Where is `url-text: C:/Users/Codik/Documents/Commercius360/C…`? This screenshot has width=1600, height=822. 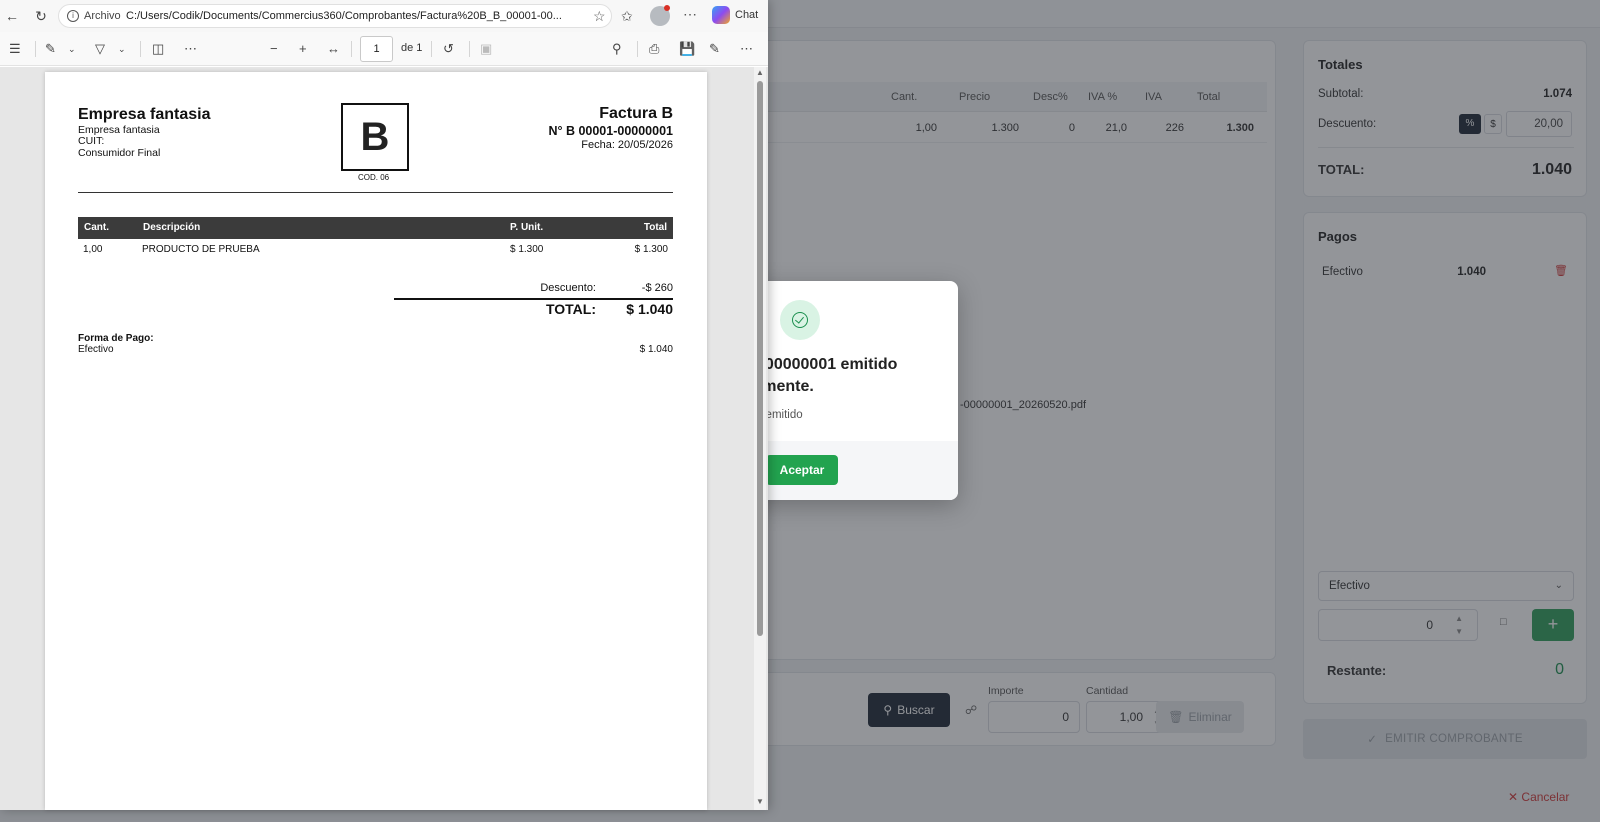 url-text: C:/Users/Codik/Documents/Commercius360/C… is located at coordinates (351, 16).